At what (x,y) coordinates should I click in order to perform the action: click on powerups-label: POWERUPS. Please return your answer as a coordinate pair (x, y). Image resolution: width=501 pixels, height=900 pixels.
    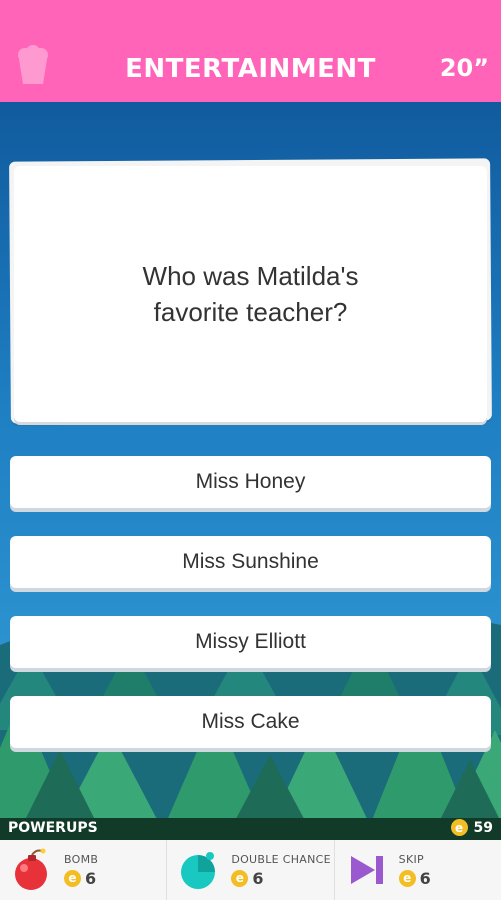
    Looking at the image, I should click on (53, 828).